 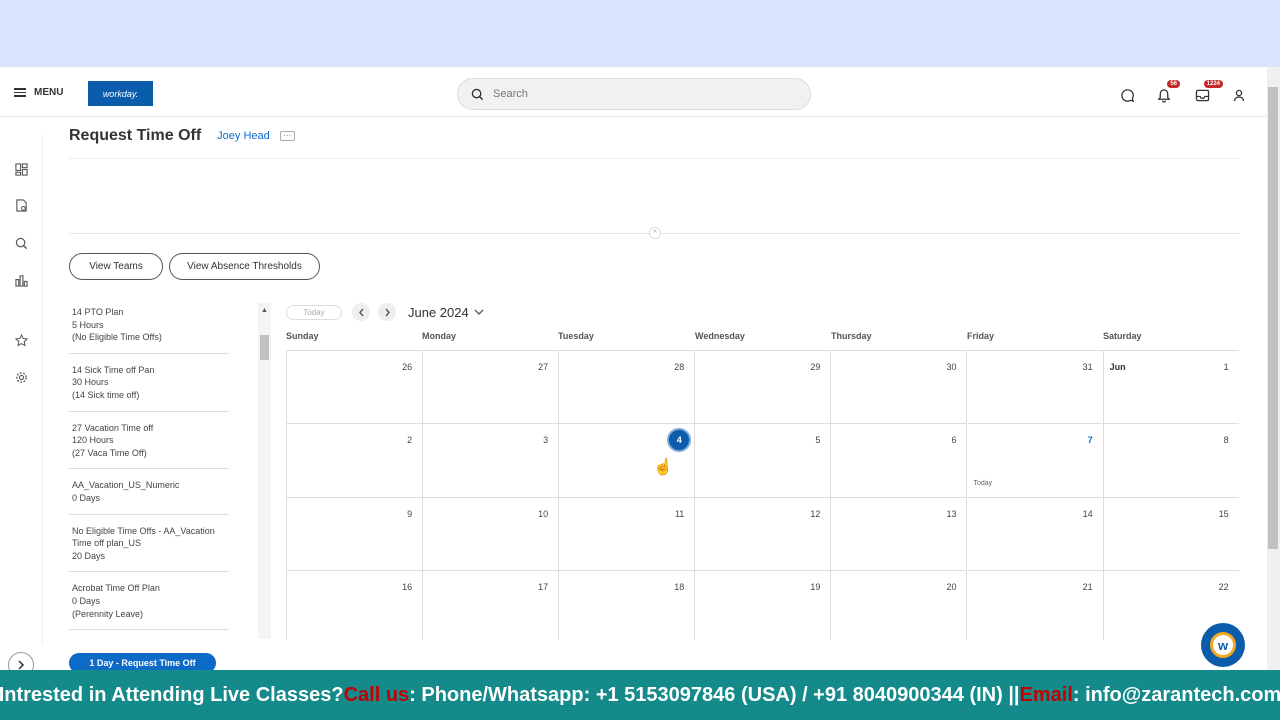 I want to click on plan-name: Acrobat Time Off Plan, so click(x=116, y=588).